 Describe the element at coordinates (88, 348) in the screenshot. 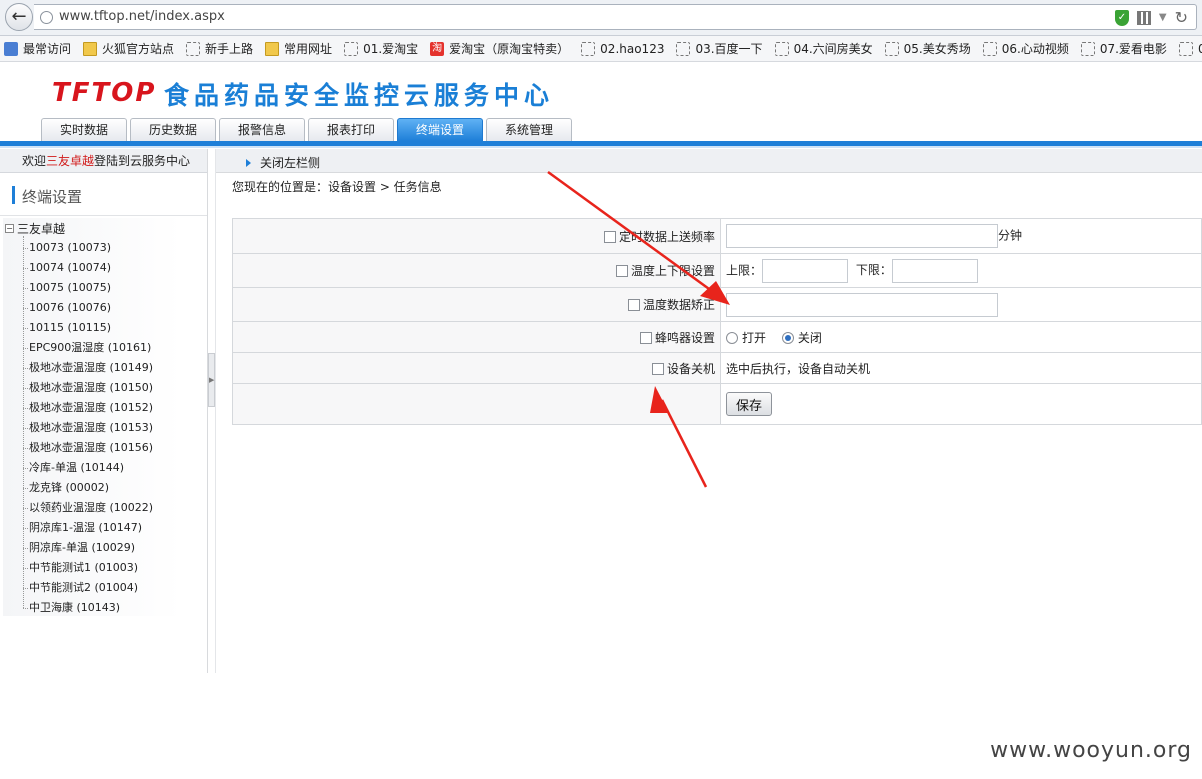

I see `tree-item: EPC900温湿度 (10161)` at that location.